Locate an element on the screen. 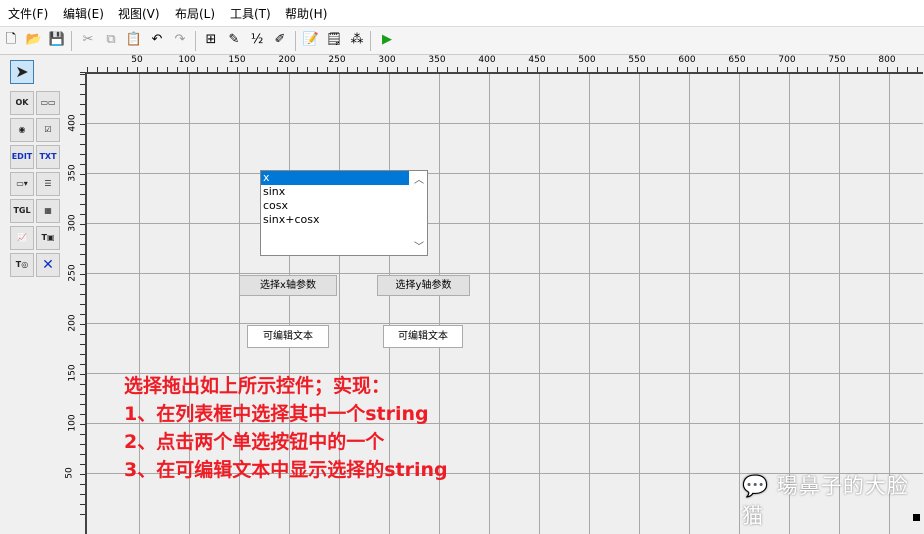  object-browser-icon: ⁂ is located at coordinates (357, 40).